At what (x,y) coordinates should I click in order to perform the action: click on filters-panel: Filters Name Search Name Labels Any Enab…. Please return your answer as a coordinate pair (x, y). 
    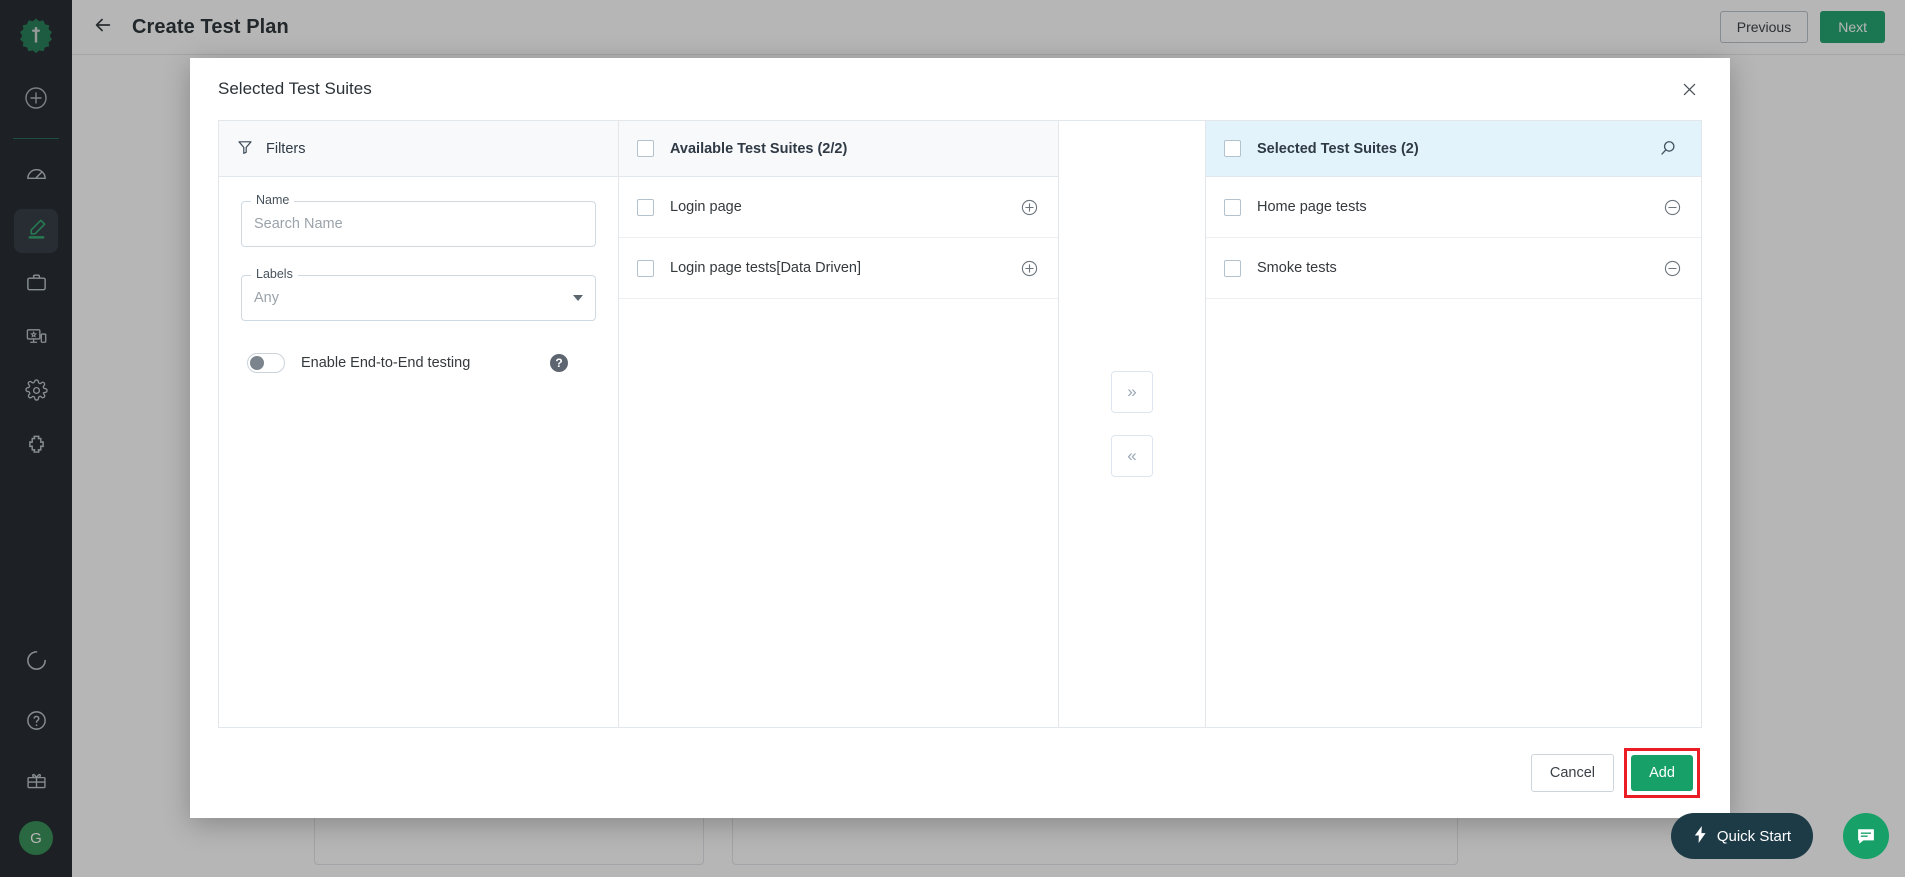
    Looking at the image, I should click on (419, 424).